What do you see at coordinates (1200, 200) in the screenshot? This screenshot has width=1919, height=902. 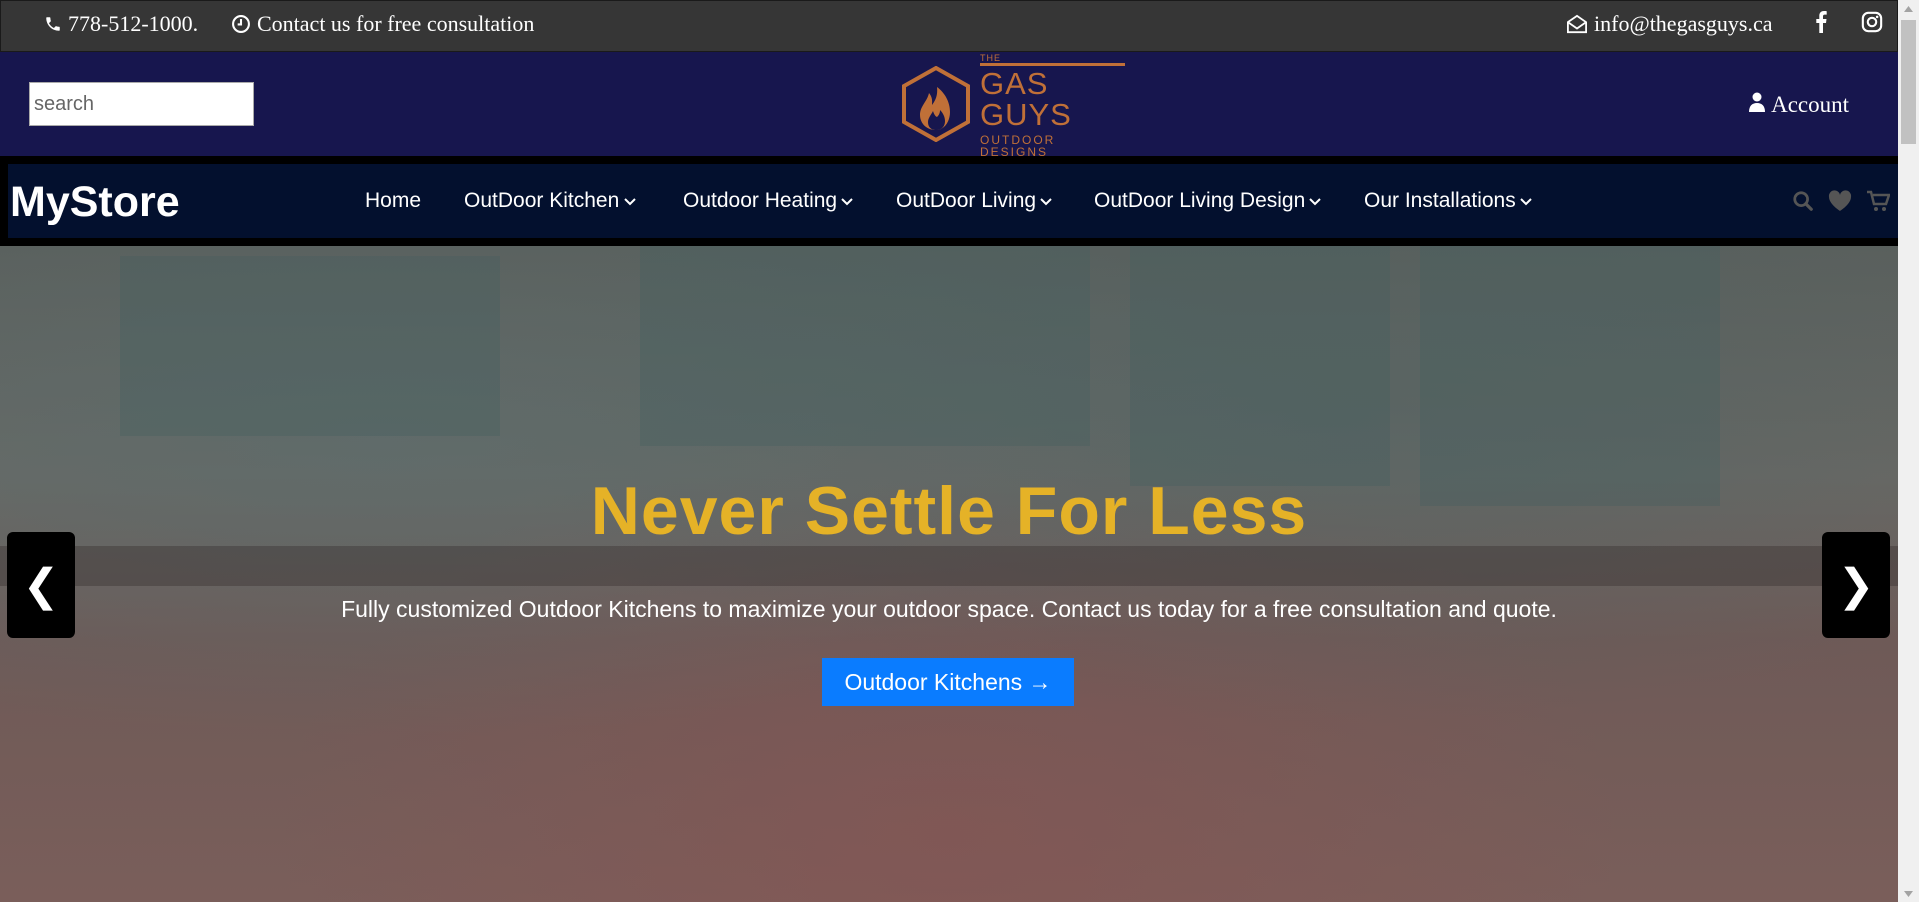 I see `nav-item-label: OutDoor Living Design` at bounding box center [1200, 200].